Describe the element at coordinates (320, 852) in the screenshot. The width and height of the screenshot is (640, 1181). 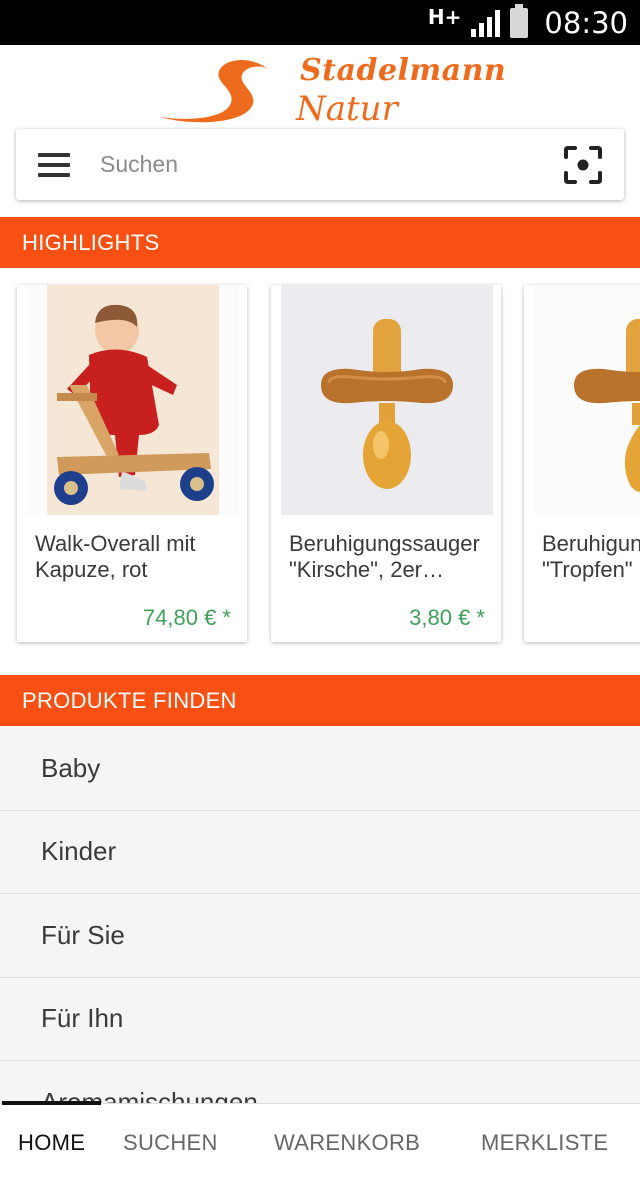
I see `category-item-kinder: Kinder` at that location.